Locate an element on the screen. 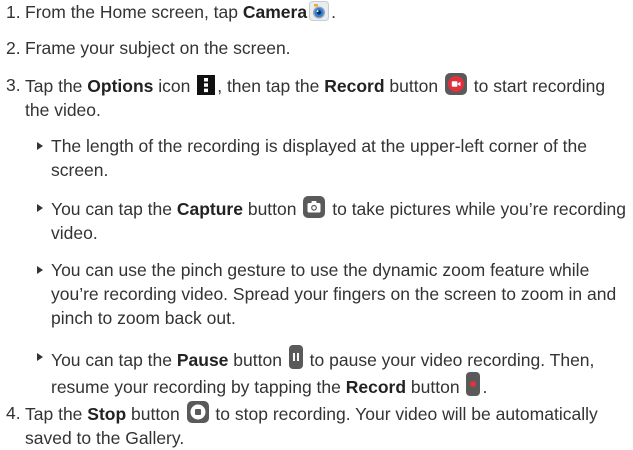  options-menu-icon is located at coordinates (206, 85).